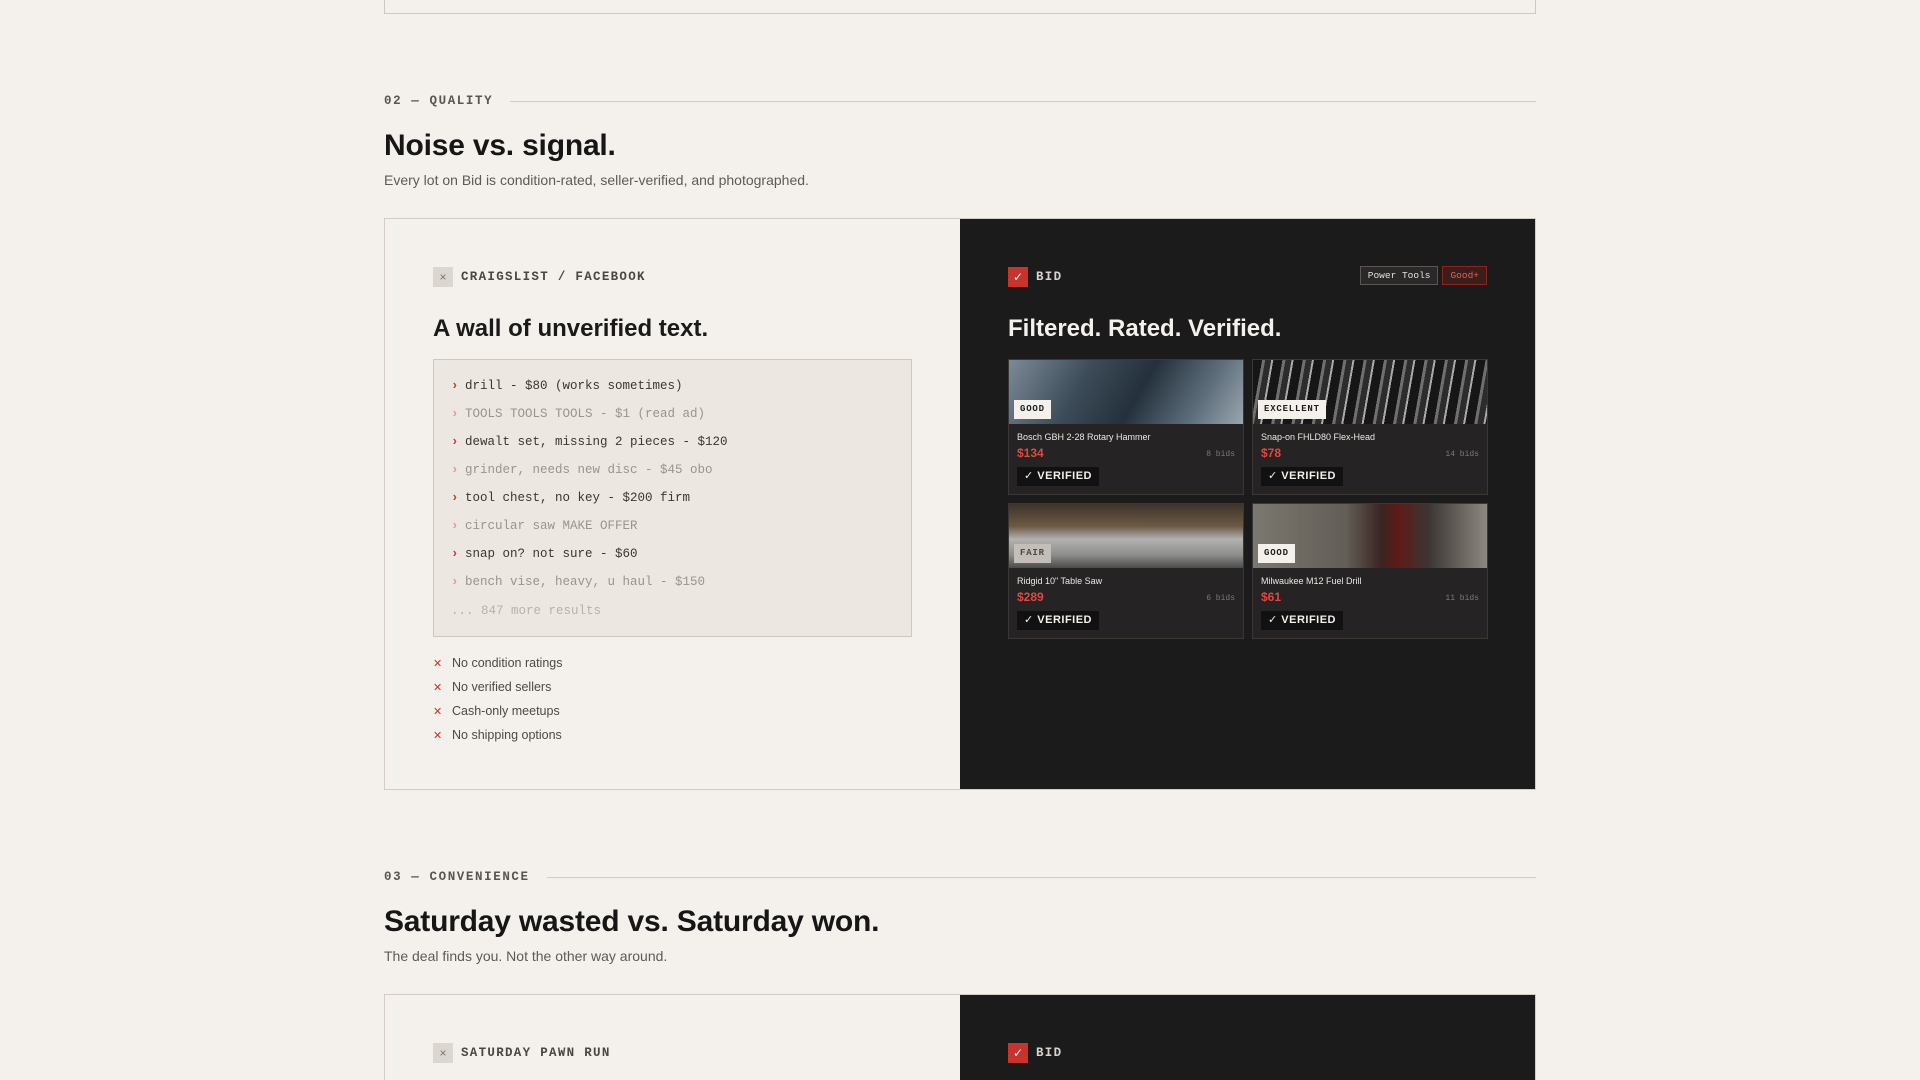 Image resolution: width=1920 pixels, height=1080 pixels. Describe the element at coordinates (596, 442) in the screenshot. I see `listing-text: dewalt set, missing 2 pieces - $120` at that location.